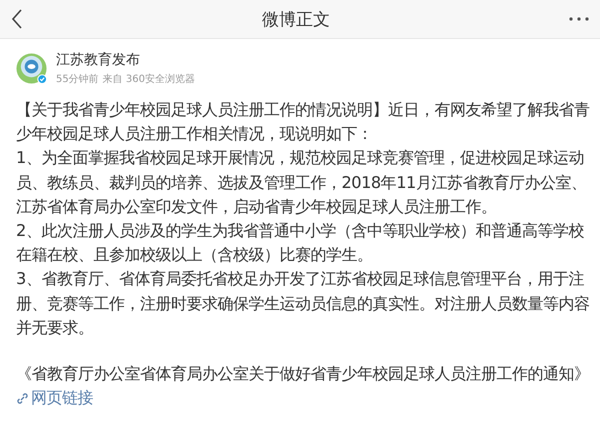 The height and width of the screenshot is (423, 600). What do you see at coordinates (17, 19) in the screenshot?
I see `back-icon` at bounding box center [17, 19].